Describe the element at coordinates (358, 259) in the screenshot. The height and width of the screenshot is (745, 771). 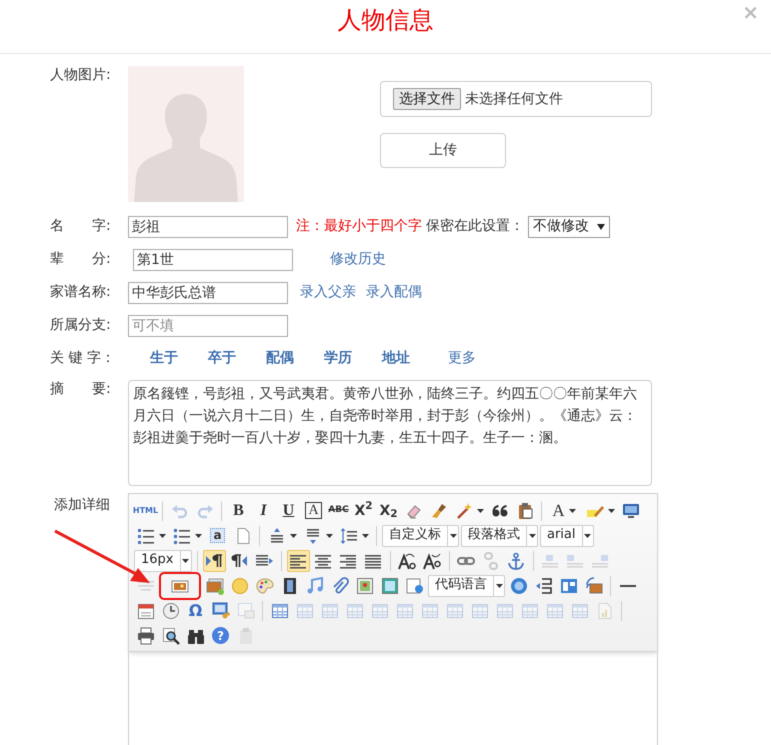
I see `history-link: 修改历史` at that location.